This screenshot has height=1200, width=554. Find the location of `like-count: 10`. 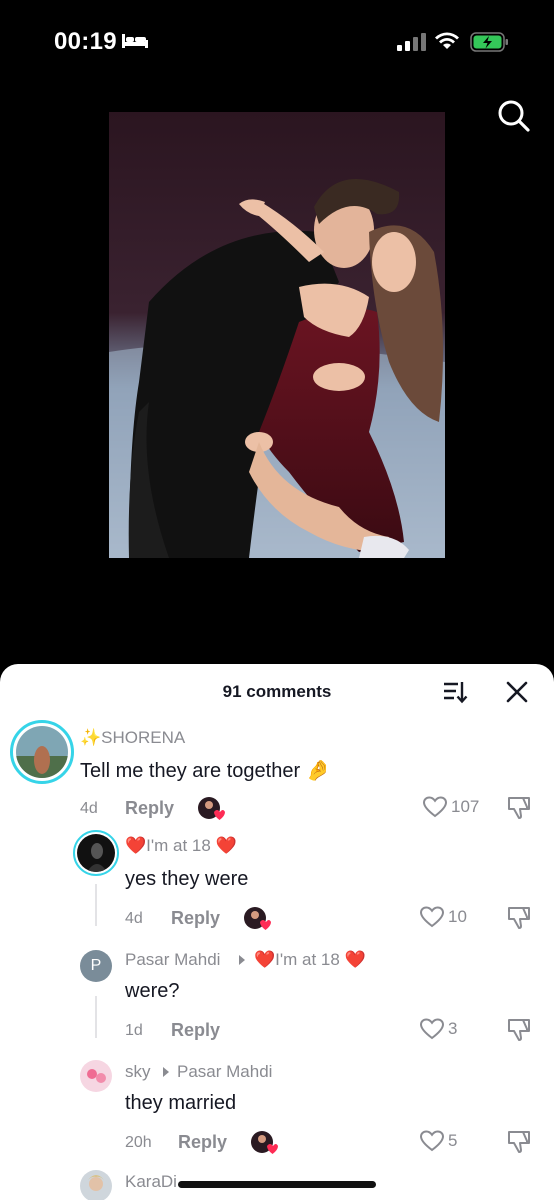

like-count: 10 is located at coordinates (457, 916).